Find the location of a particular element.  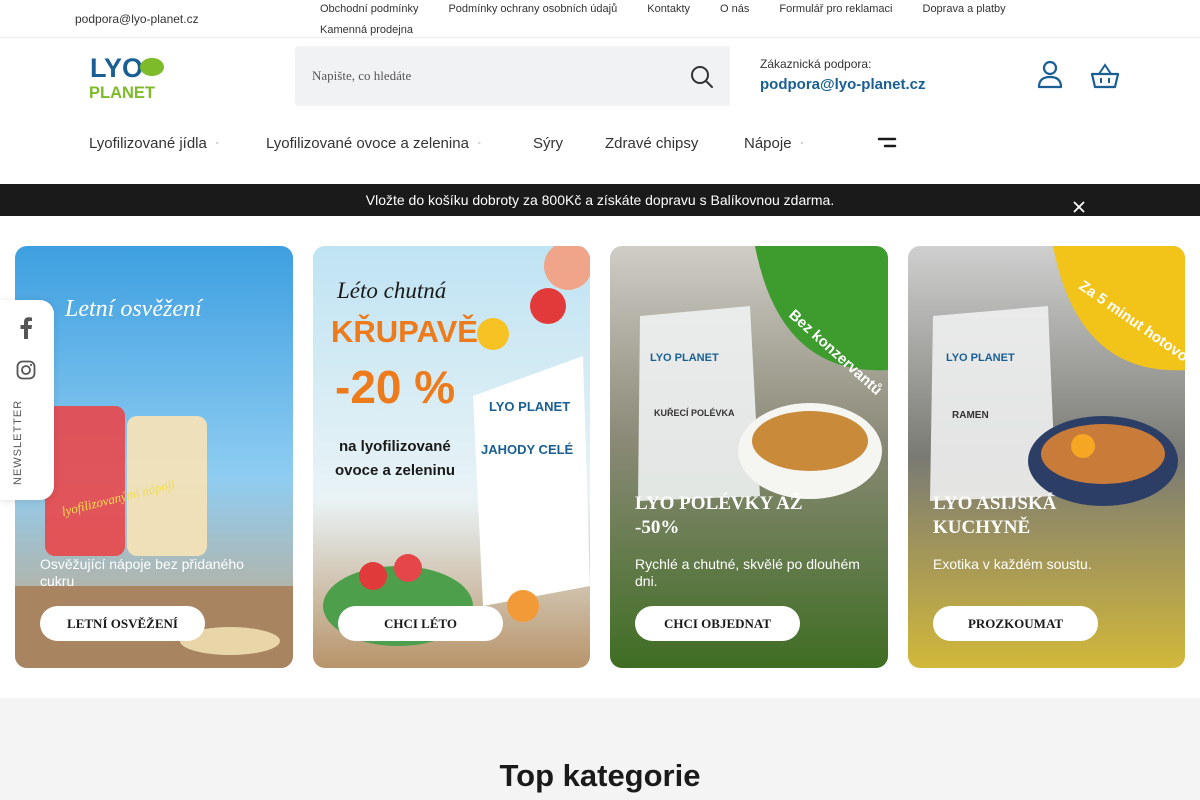

nav-item-napoje: Nápoje ▫ is located at coordinates (773, 143).